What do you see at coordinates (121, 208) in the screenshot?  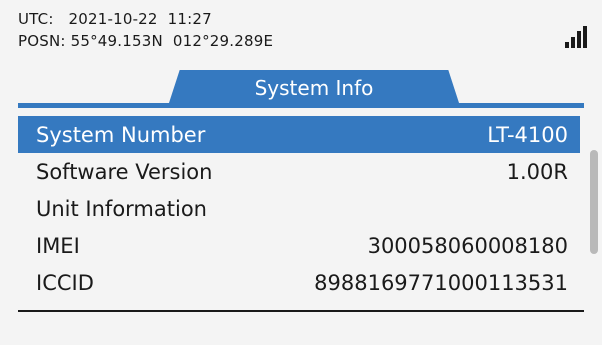 I see `row-label: Unit Information` at bounding box center [121, 208].